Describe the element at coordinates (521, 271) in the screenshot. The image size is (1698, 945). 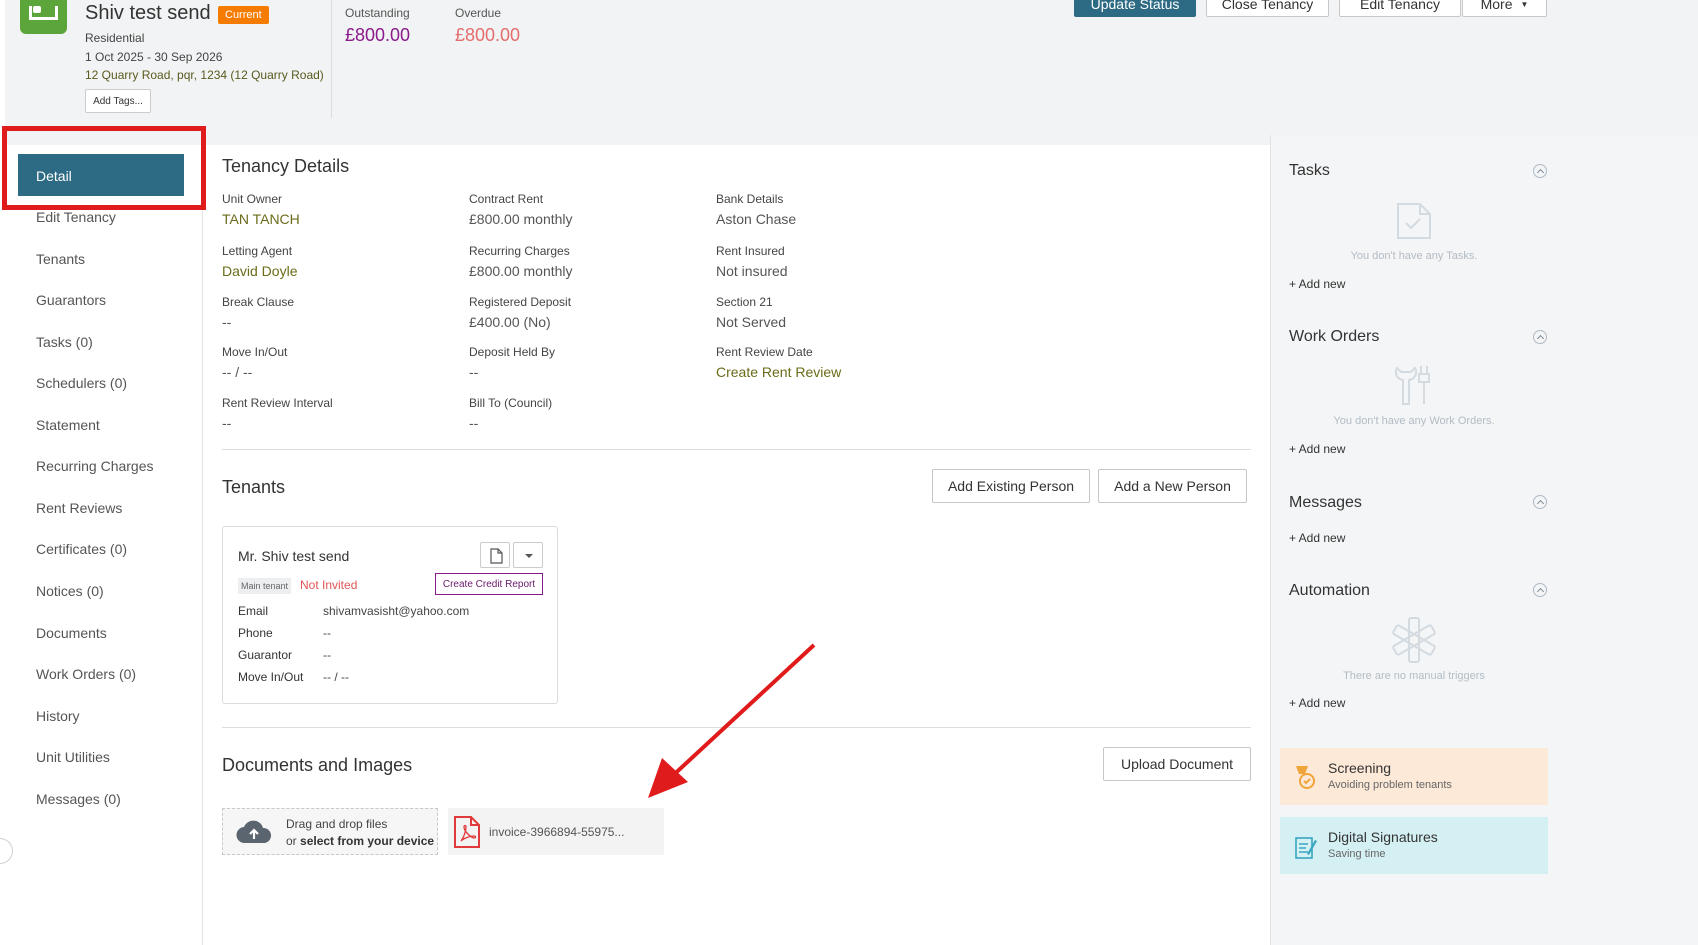
I see `recurring-charges-value: £800.00 monthly` at that location.